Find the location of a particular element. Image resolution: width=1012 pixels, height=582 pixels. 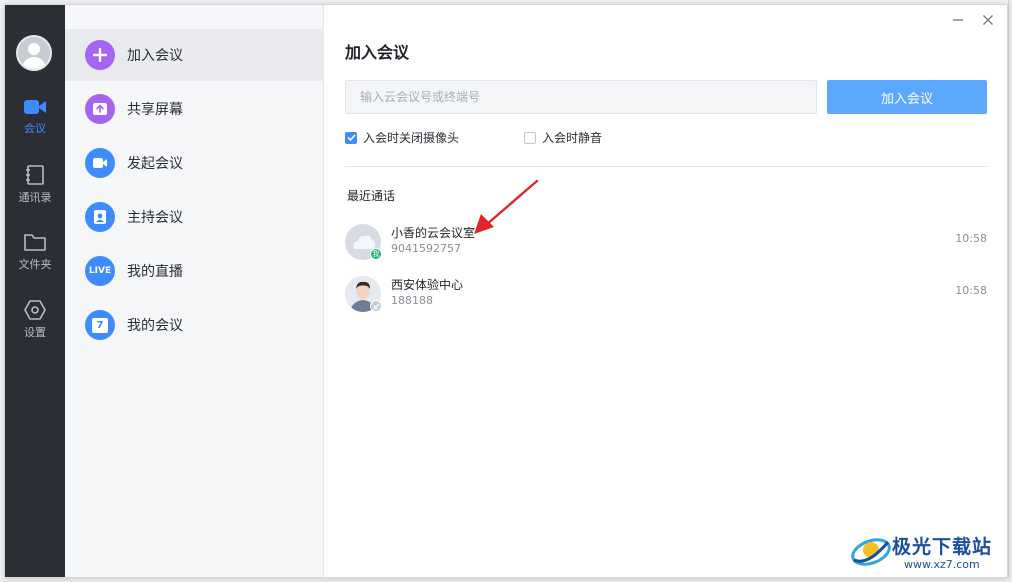

rail-item-settings: 设置 is located at coordinates (35, 327).